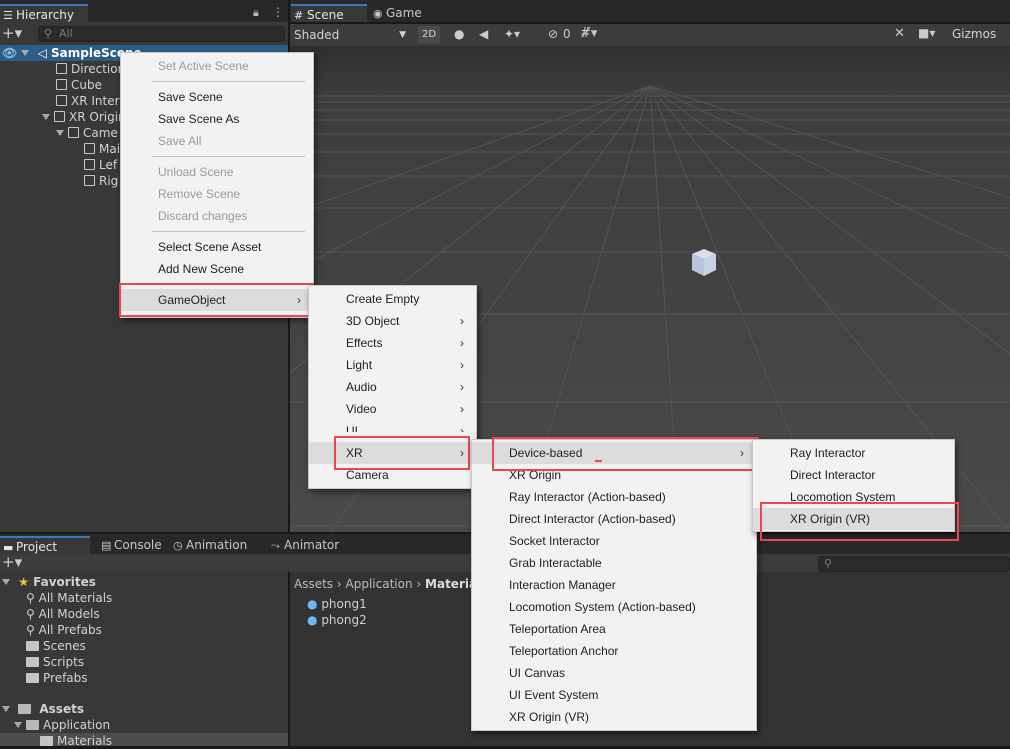  I want to click on lock-icon: 🔒︎, so click(256, 13).